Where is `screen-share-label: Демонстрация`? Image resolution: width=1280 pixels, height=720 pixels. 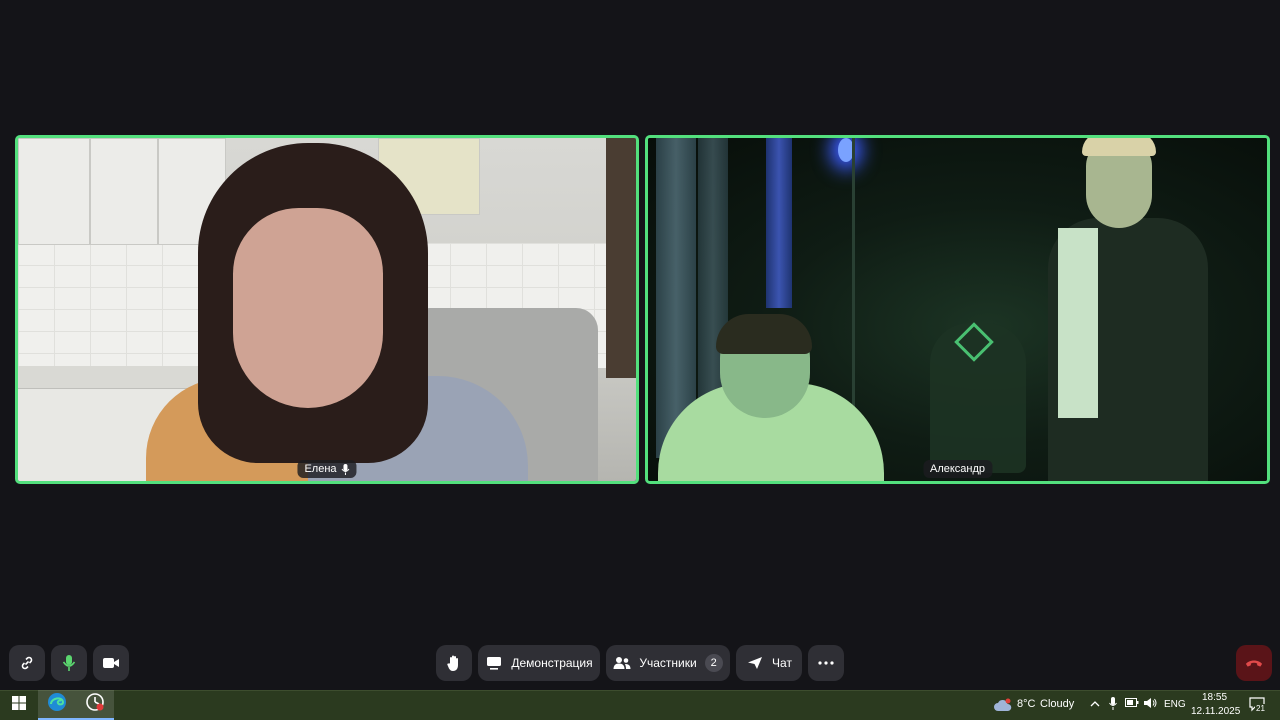 screen-share-label: Демонстрация is located at coordinates (552, 663).